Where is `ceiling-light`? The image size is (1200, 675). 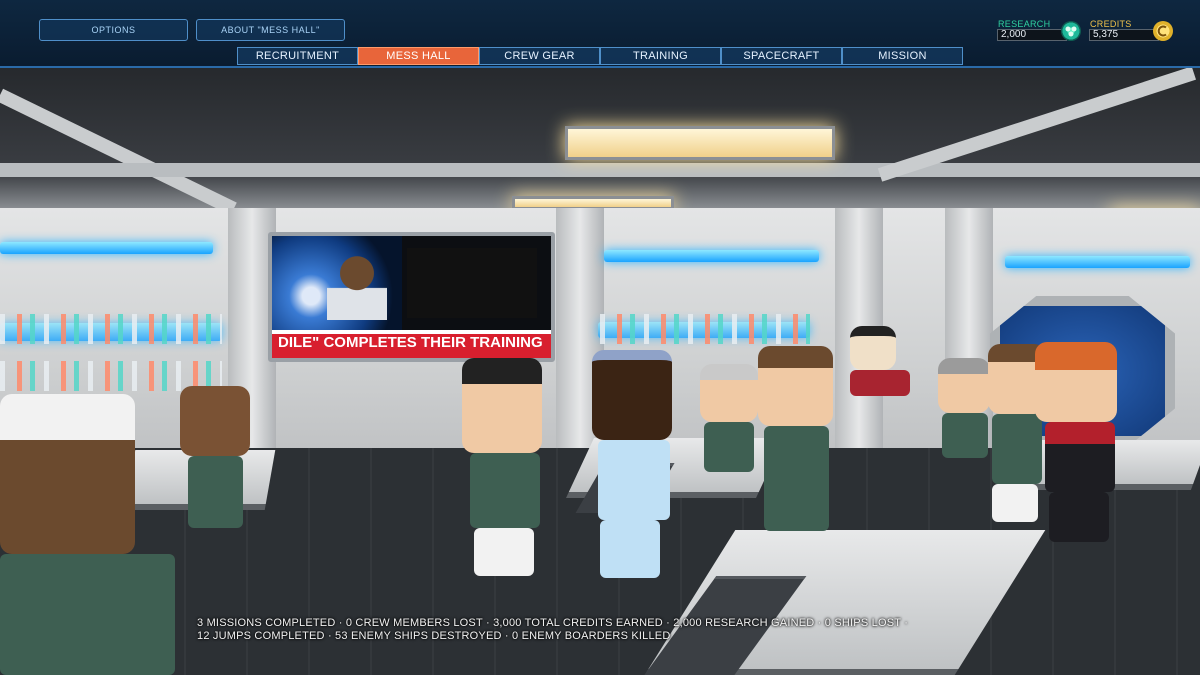
ceiling-light is located at coordinates (700, 143).